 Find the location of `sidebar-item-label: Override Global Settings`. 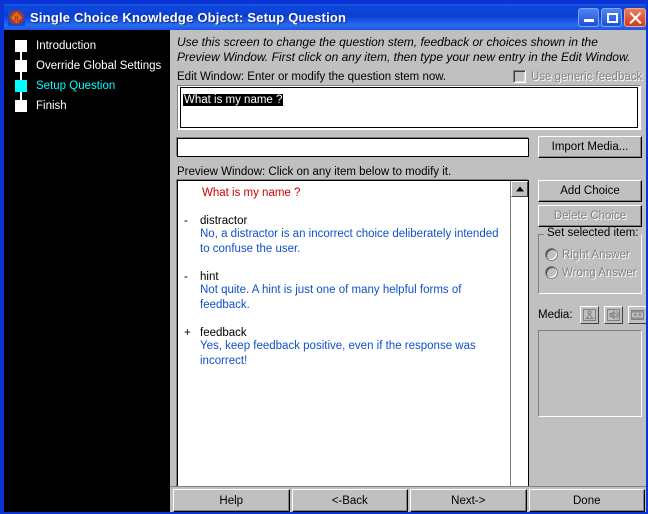

sidebar-item-label: Override Global Settings is located at coordinates (99, 66).